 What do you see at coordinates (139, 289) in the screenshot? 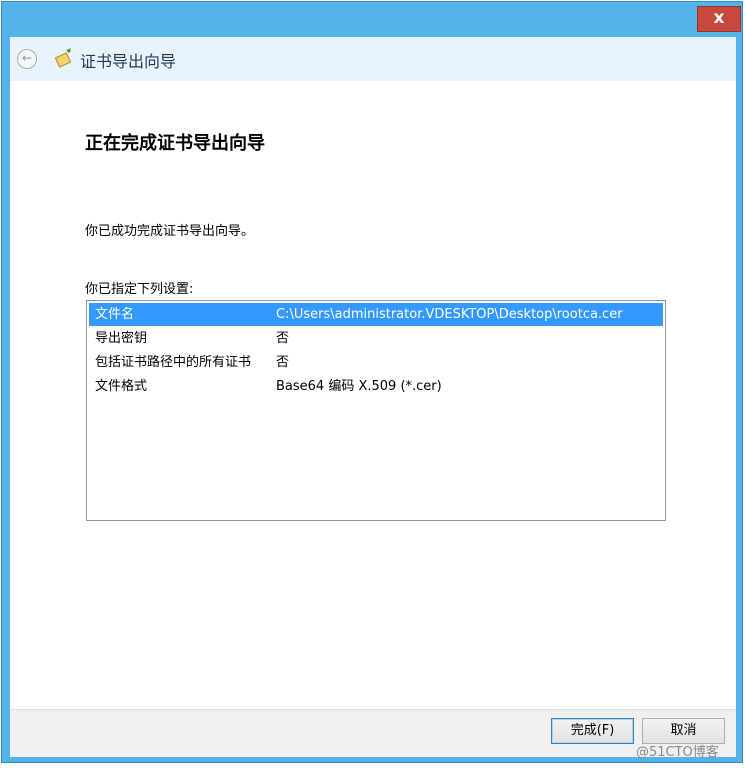
I see `settings-label: 你已指定下列设置:` at bounding box center [139, 289].